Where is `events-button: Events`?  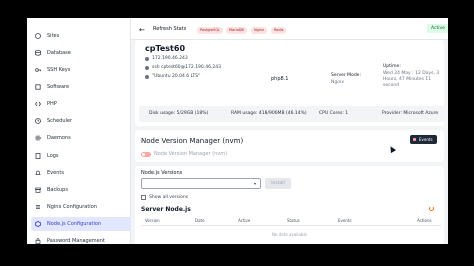 events-button: Events is located at coordinates (423, 139).